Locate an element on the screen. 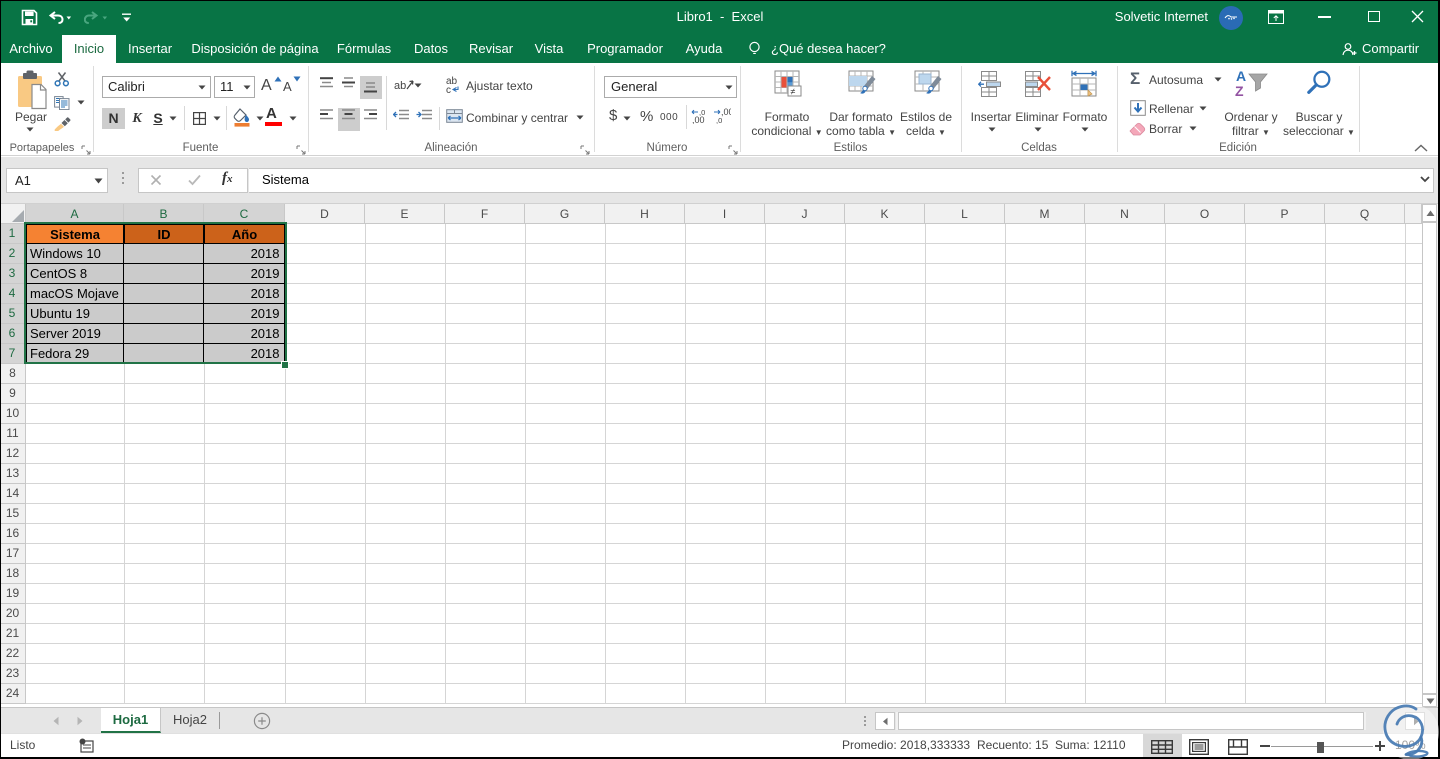 This screenshot has height=759, width=1440. svg-text: ab is located at coordinates (400, 86).